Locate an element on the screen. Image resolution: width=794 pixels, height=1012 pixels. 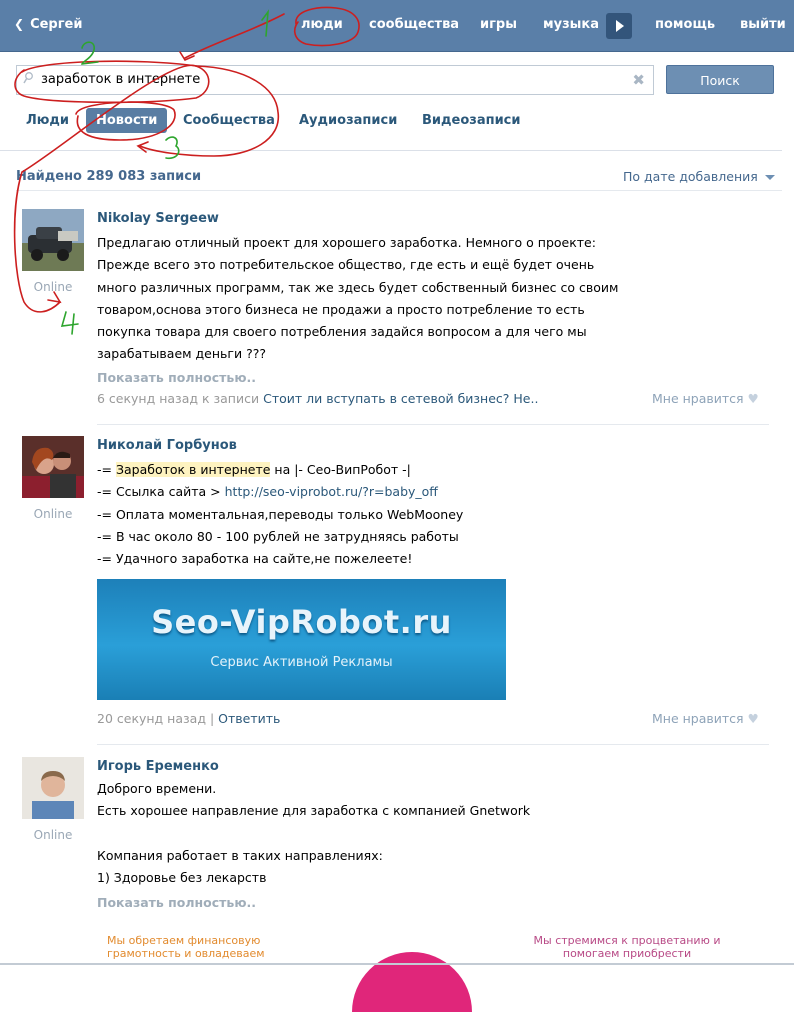
avatar-image-man is located at coordinates (53, 788).